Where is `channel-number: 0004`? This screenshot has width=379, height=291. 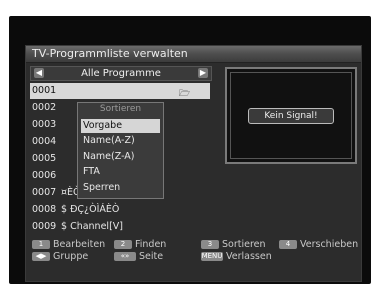
channel-number: 0004 is located at coordinates (44, 141).